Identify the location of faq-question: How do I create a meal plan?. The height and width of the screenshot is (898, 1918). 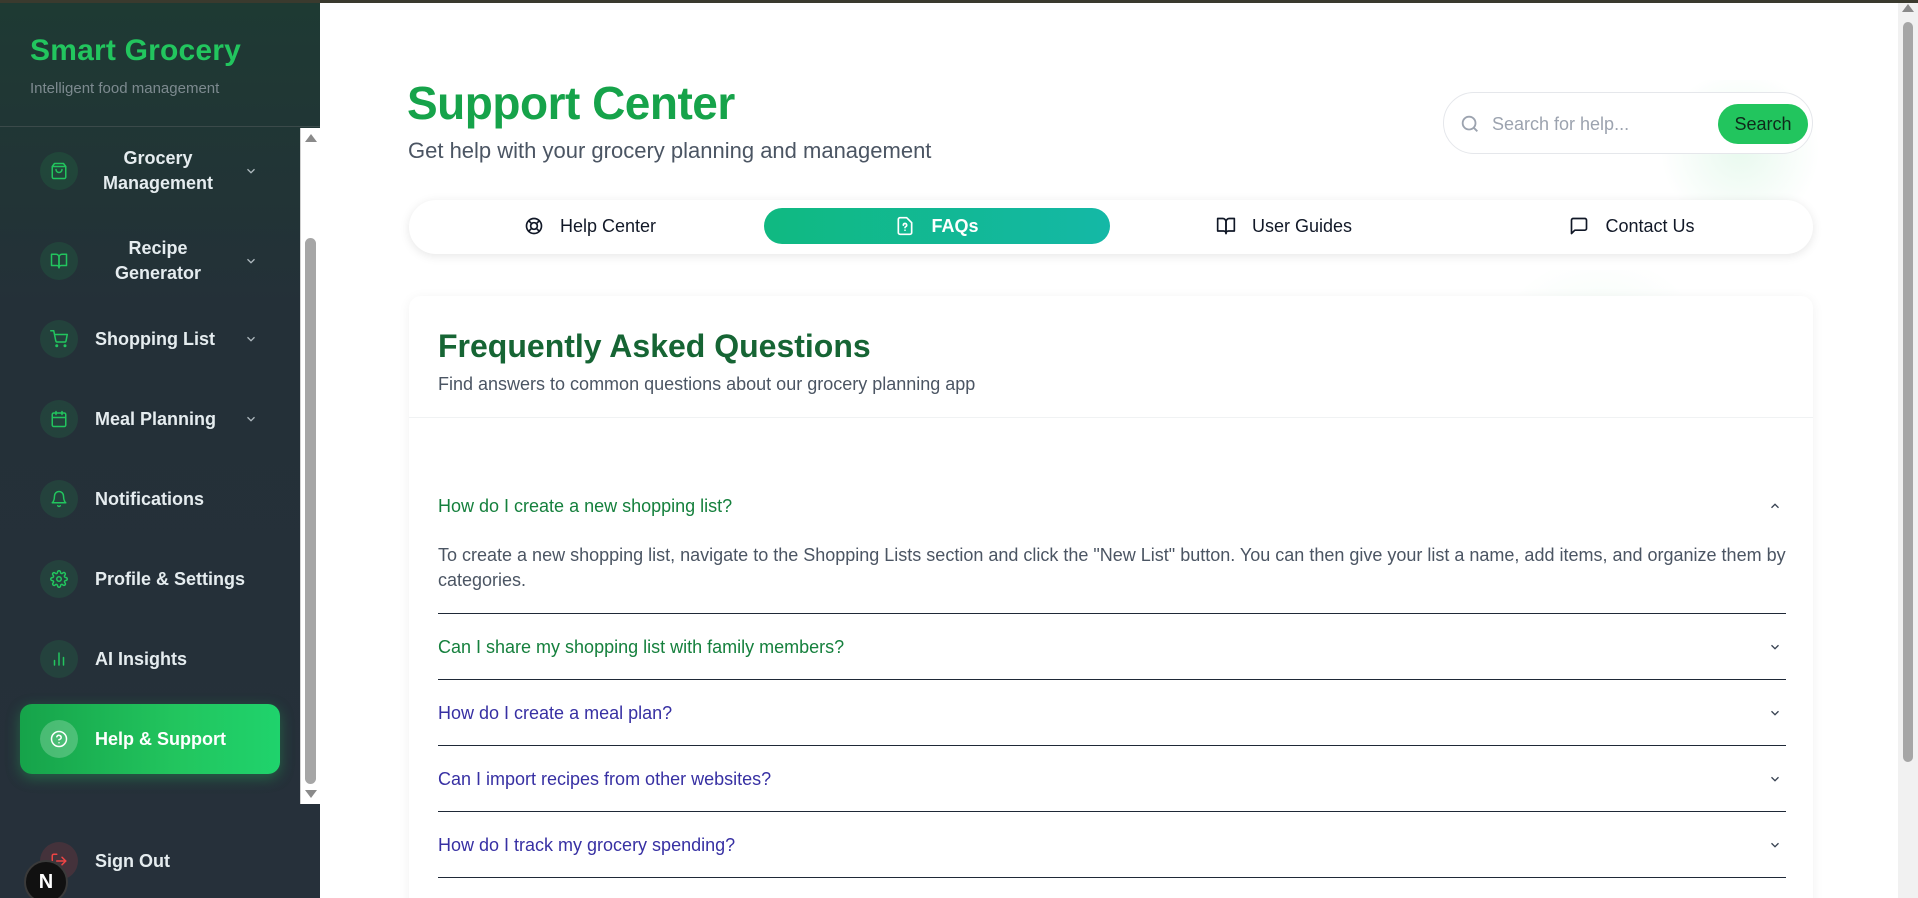
(555, 713).